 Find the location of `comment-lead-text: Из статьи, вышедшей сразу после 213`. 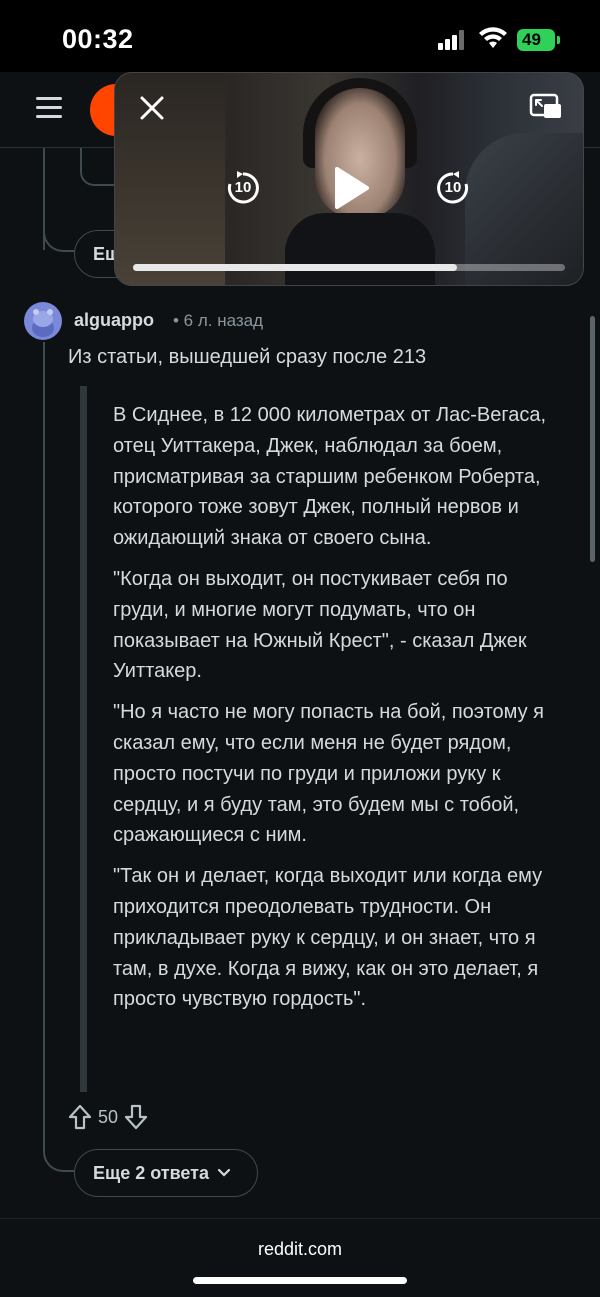

comment-lead-text: Из статьи, вышедшей сразу после 213 is located at coordinates (247, 357).